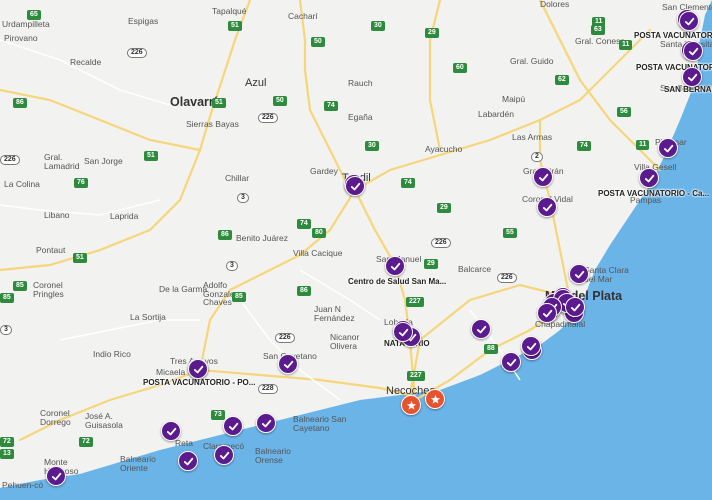 Image resolution: width=712 pixels, height=500 pixels. What do you see at coordinates (318, 253) in the screenshot?
I see `town-label: Villa Cacique` at bounding box center [318, 253].